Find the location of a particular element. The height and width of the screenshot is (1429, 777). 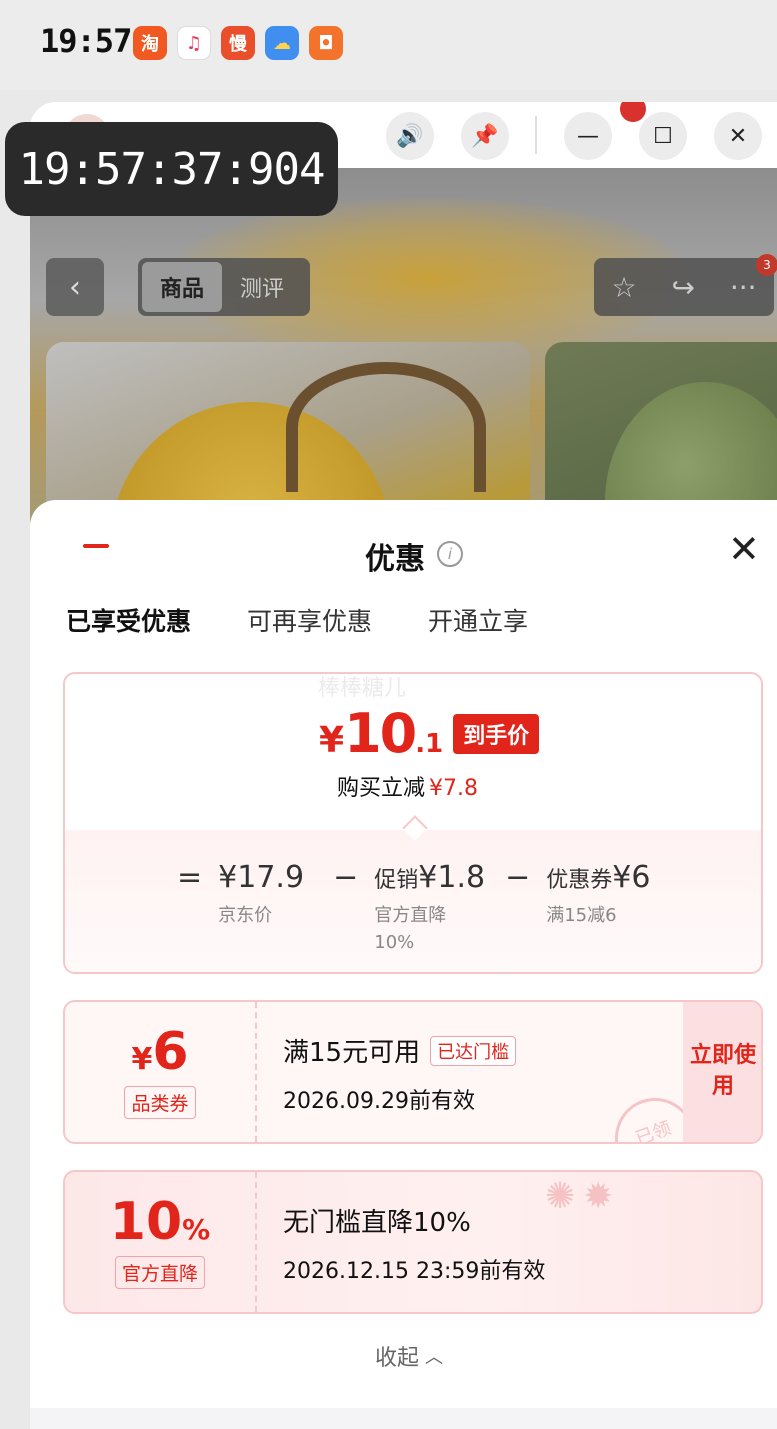

sheet-title: 优惠 is located at coordinates (395, 559).